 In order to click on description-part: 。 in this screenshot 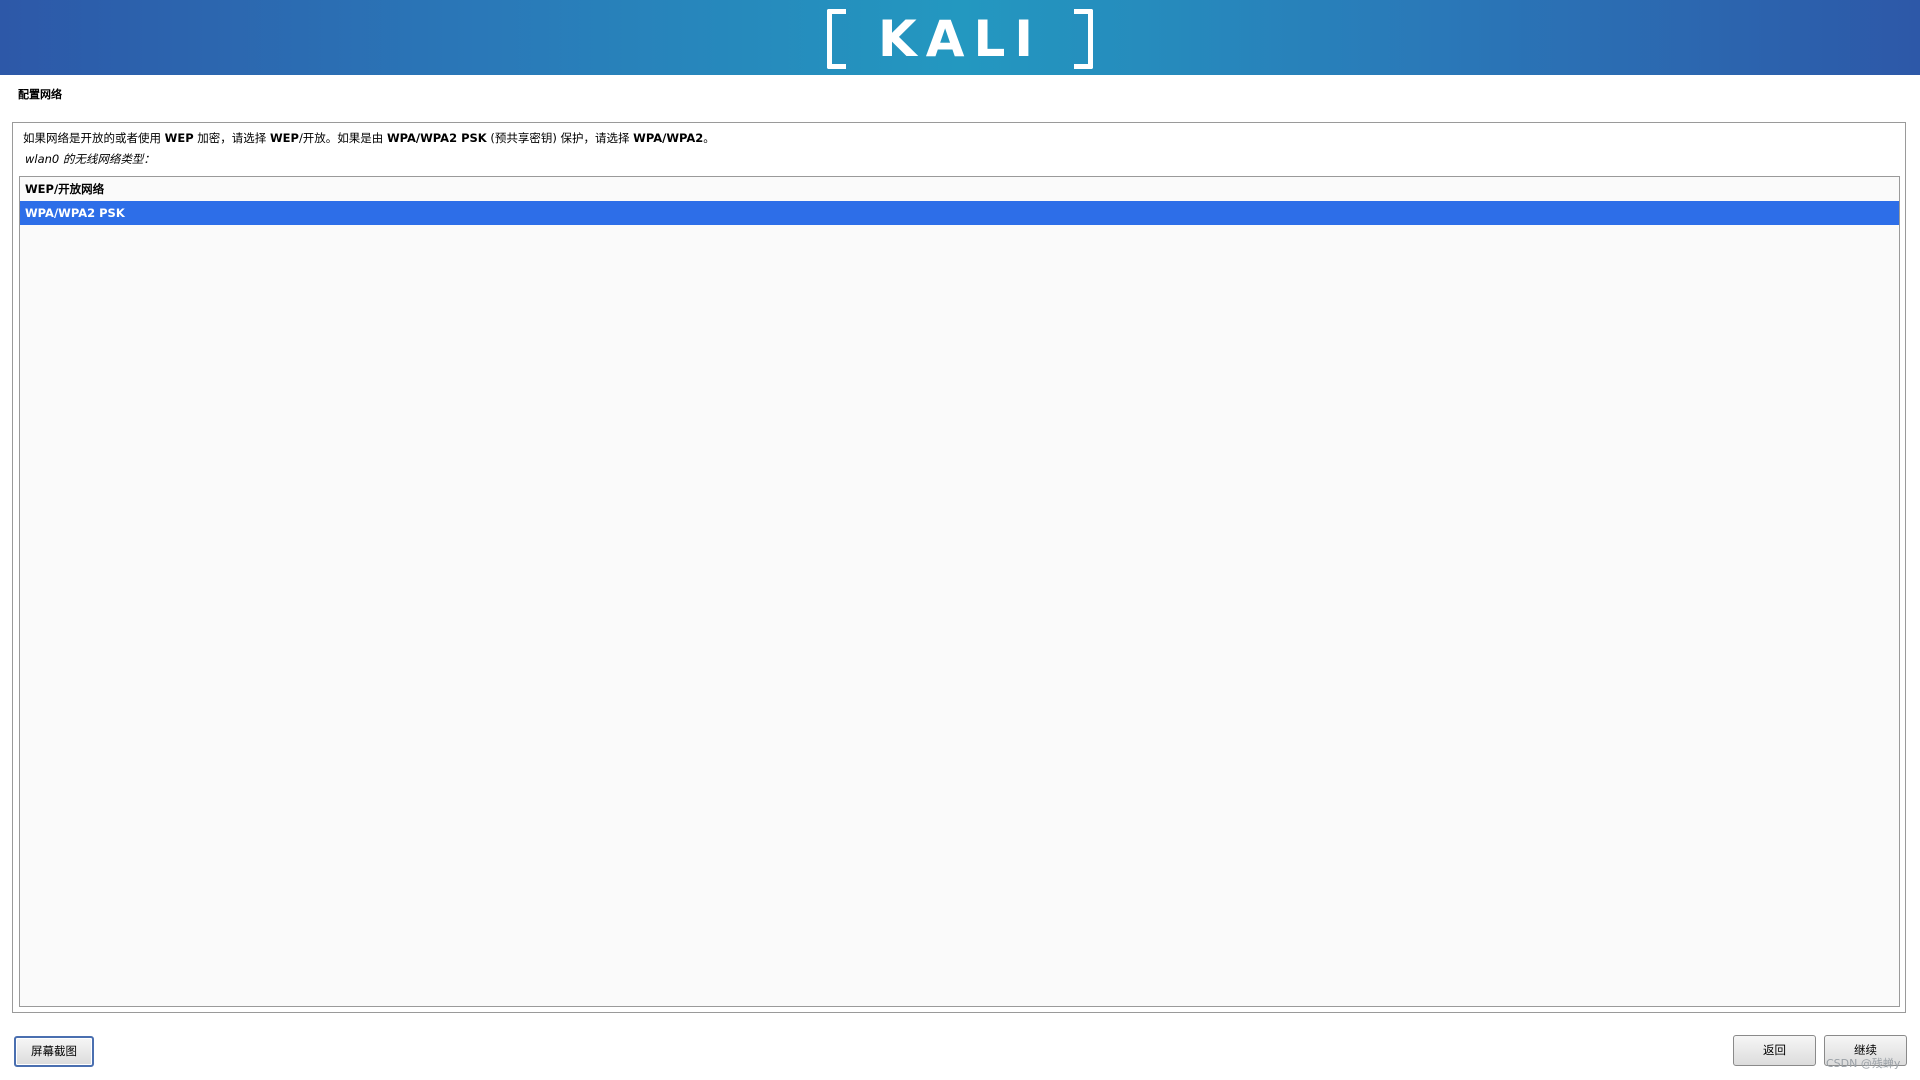, I will do `click(709, 138)`.